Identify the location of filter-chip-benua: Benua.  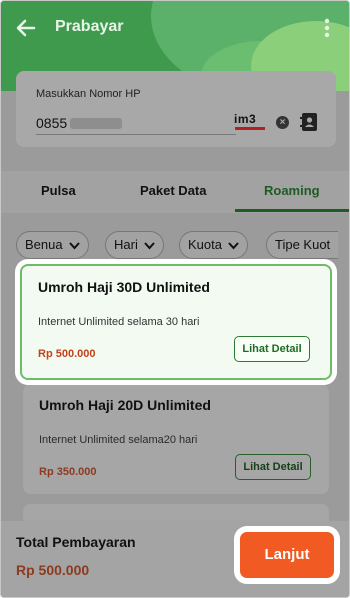
(52, 245).